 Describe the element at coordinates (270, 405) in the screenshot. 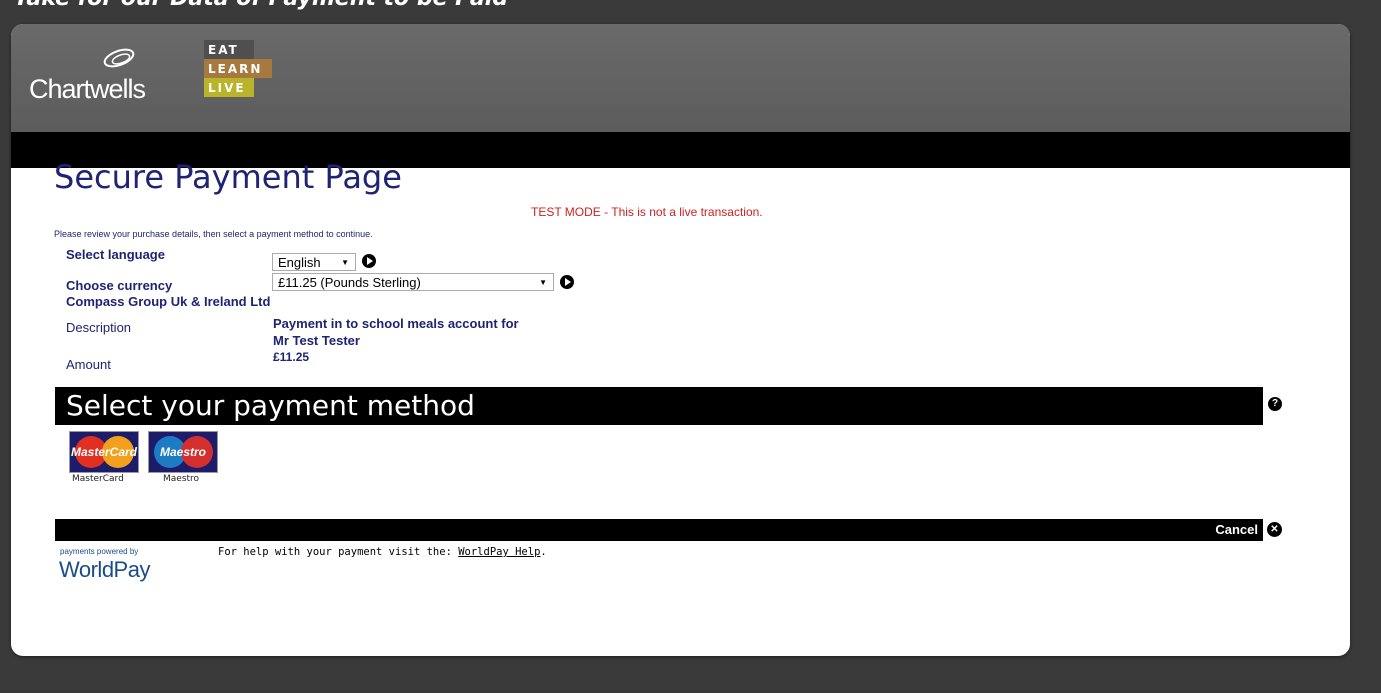

I see `payment-method-title: Select your payment method` at that location.